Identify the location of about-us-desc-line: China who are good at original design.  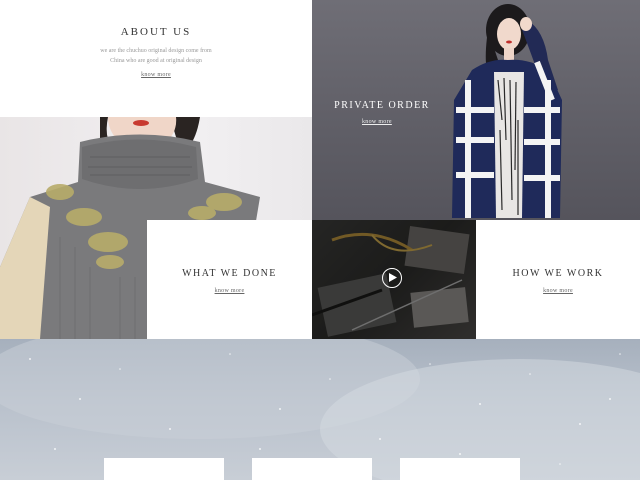
(156, 61).